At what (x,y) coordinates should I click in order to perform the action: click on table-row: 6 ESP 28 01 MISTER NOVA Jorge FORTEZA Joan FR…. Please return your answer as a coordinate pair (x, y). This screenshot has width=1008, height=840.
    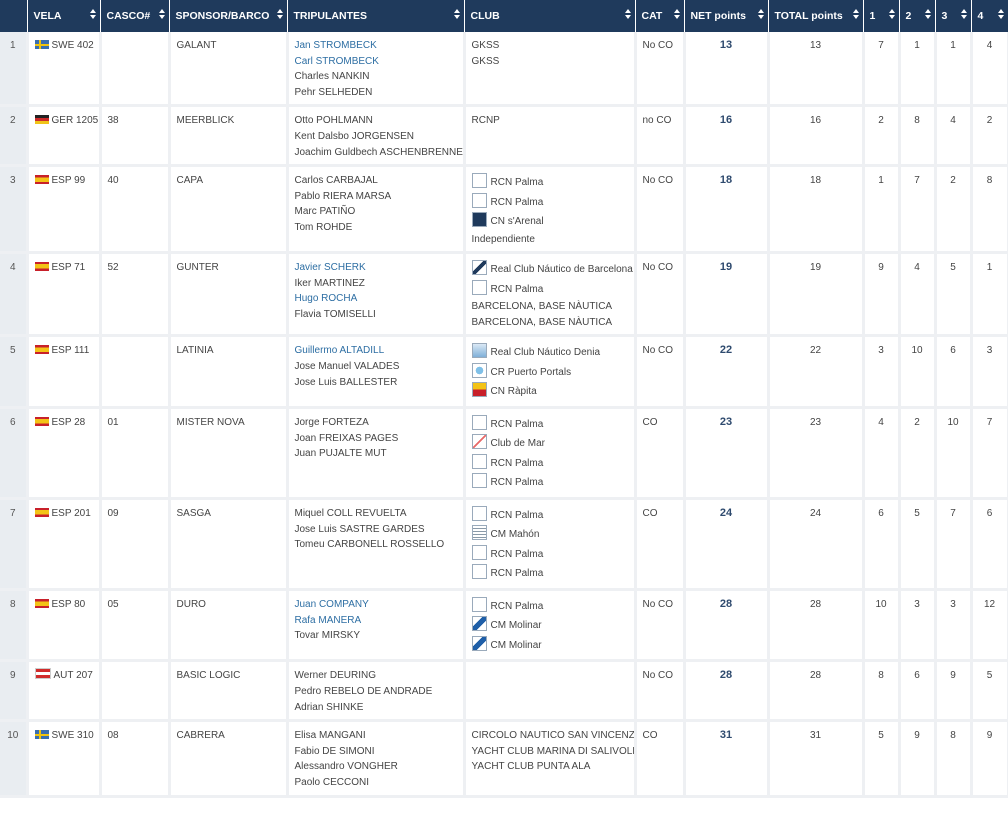
    Looking at the image, I should click on (504, 453).